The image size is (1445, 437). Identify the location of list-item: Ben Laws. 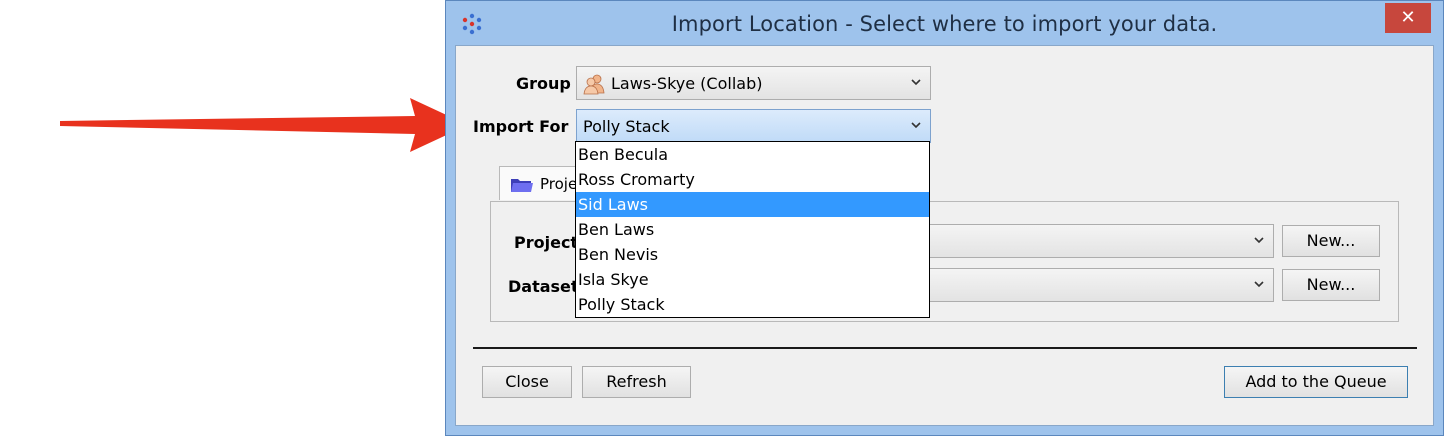
(752, 229).